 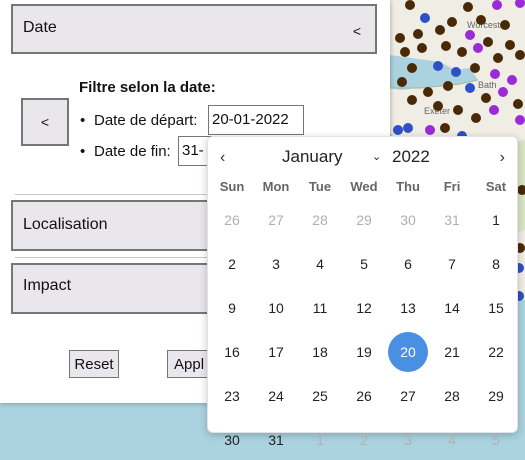 What do you see at coordinates (138, 120) in the screenshot?
I see `start-date-row: • Date de départ:` at bounding box center [138, 120].